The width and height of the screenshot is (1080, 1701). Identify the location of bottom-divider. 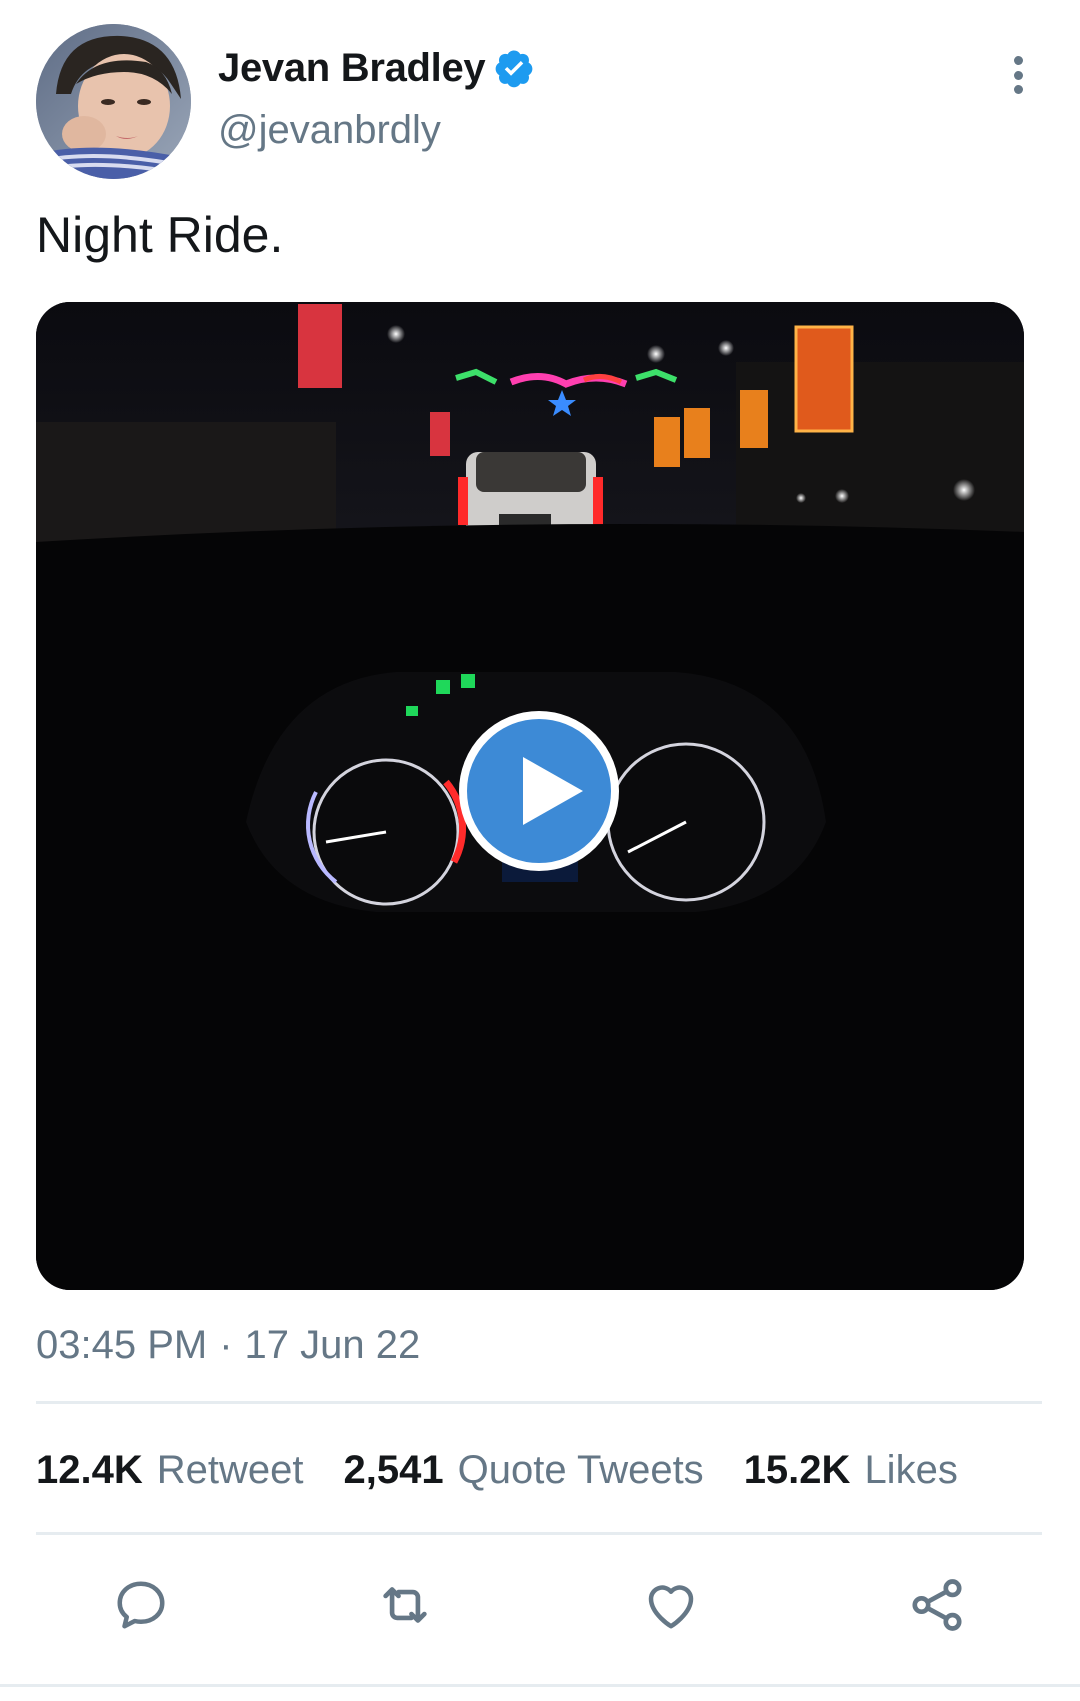
(540, 1685).